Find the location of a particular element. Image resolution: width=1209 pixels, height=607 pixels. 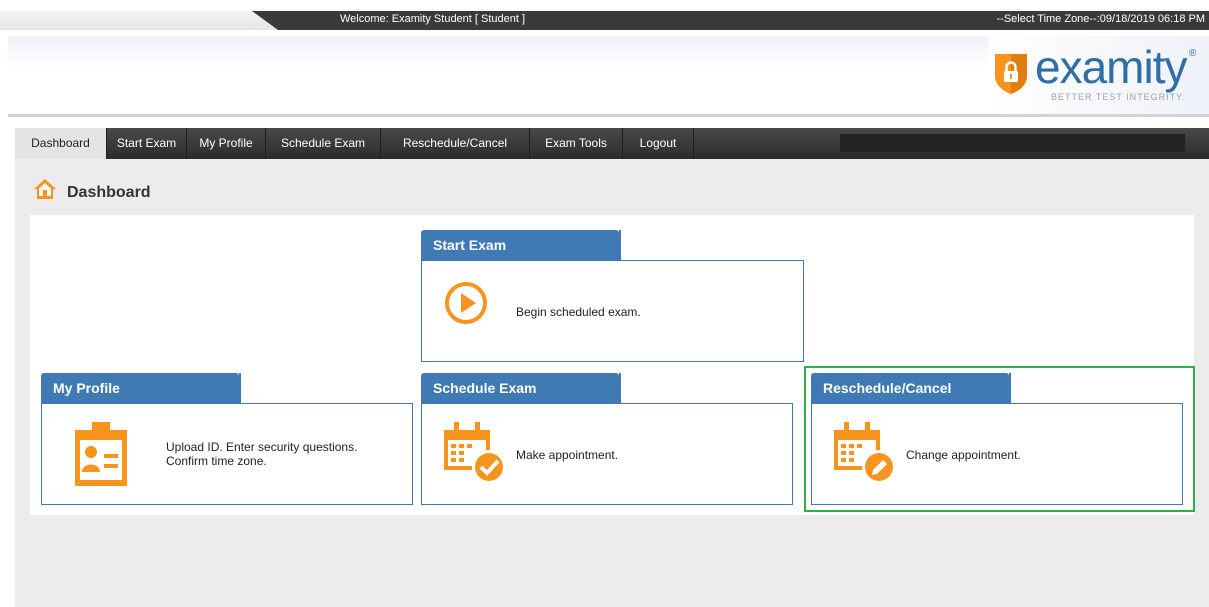

nav-logout: Logout is located at coordinates (658, 143).